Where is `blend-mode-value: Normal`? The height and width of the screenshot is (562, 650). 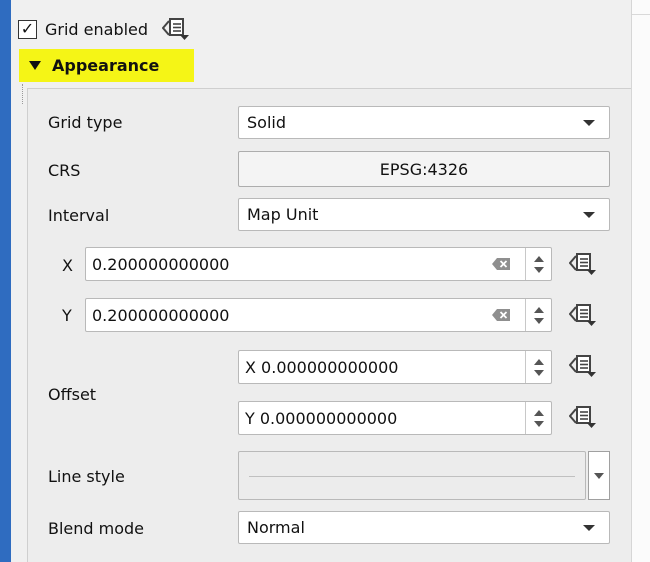
blend-mode-value: Normal is located at coordinates (276, 527).